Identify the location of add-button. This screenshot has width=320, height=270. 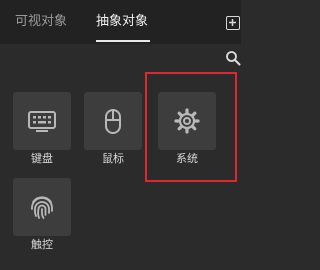
(233, 23).